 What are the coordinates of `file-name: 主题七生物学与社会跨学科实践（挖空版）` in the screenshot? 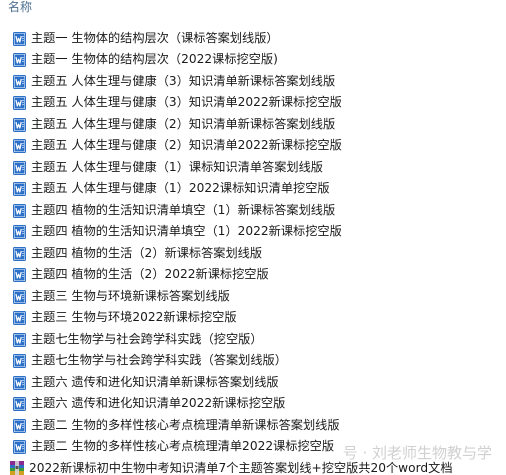 It's located at (147, 338).